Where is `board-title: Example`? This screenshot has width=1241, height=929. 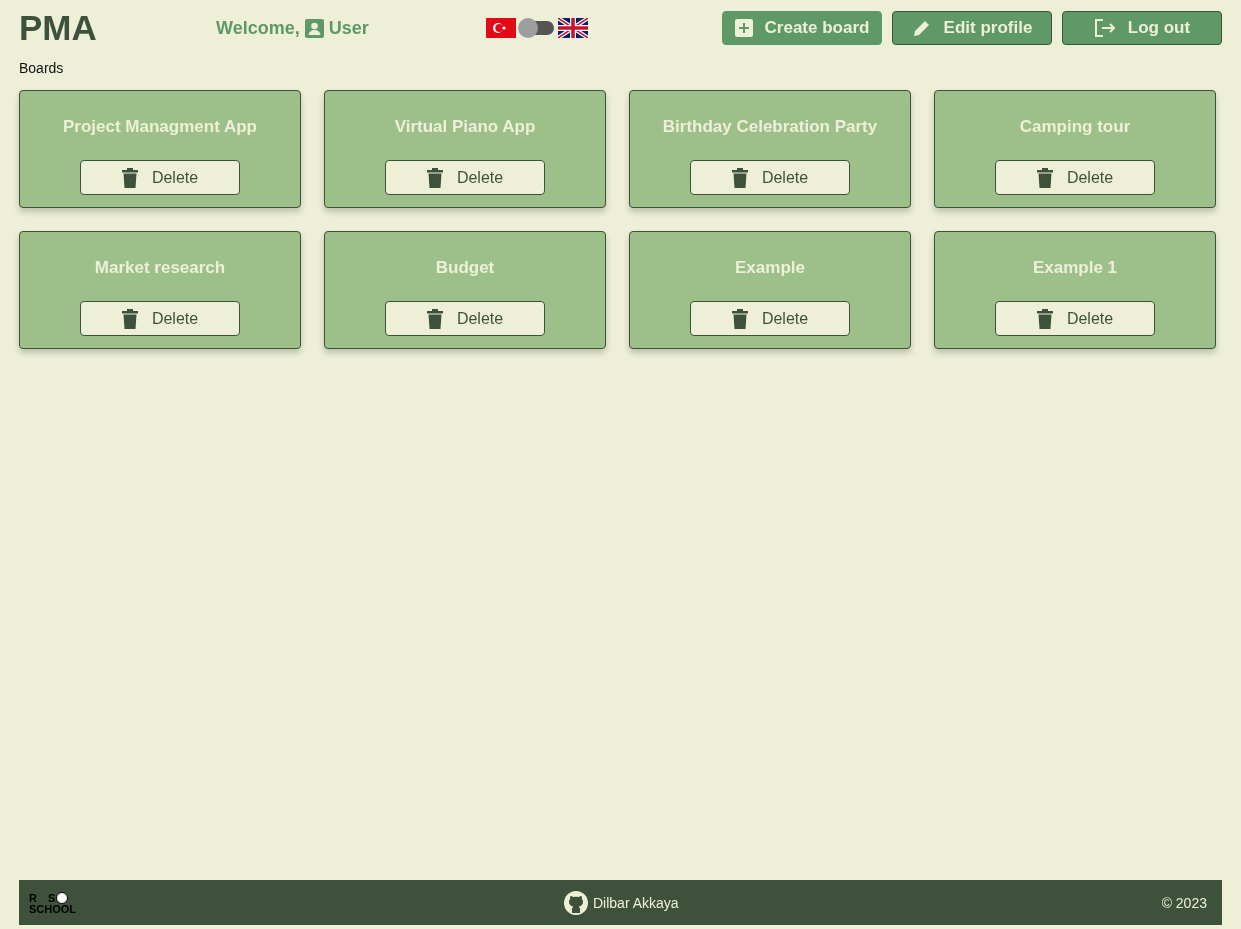 board-title: Example is located at coordinates (770, 268).